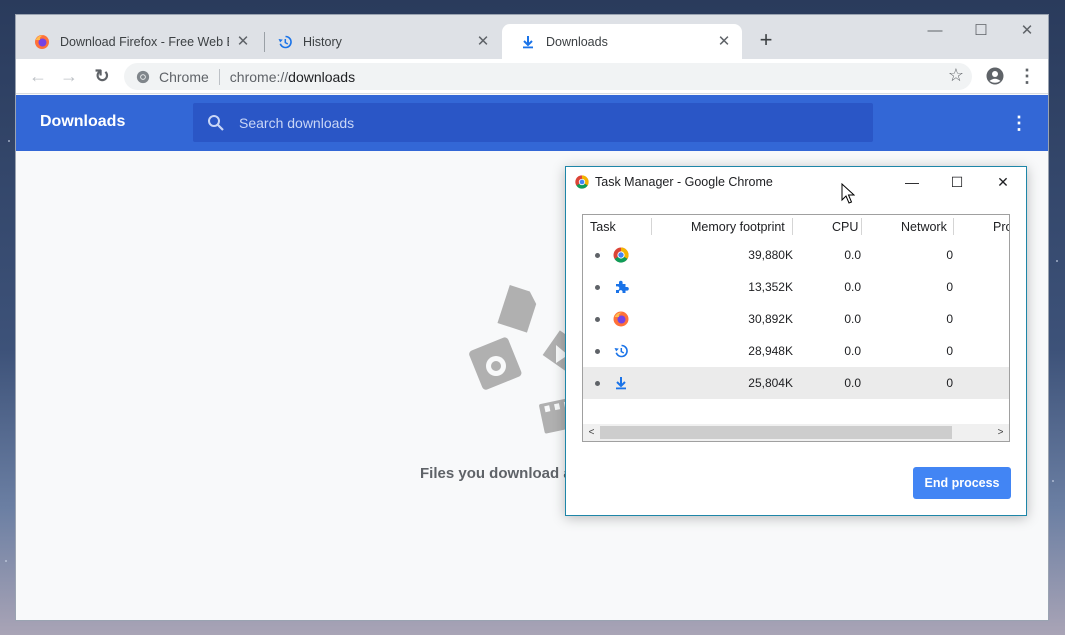 This screenshot has width=1065, height=635. I want to click on downloads-menu-button: ⋮, so click(1019, 123).